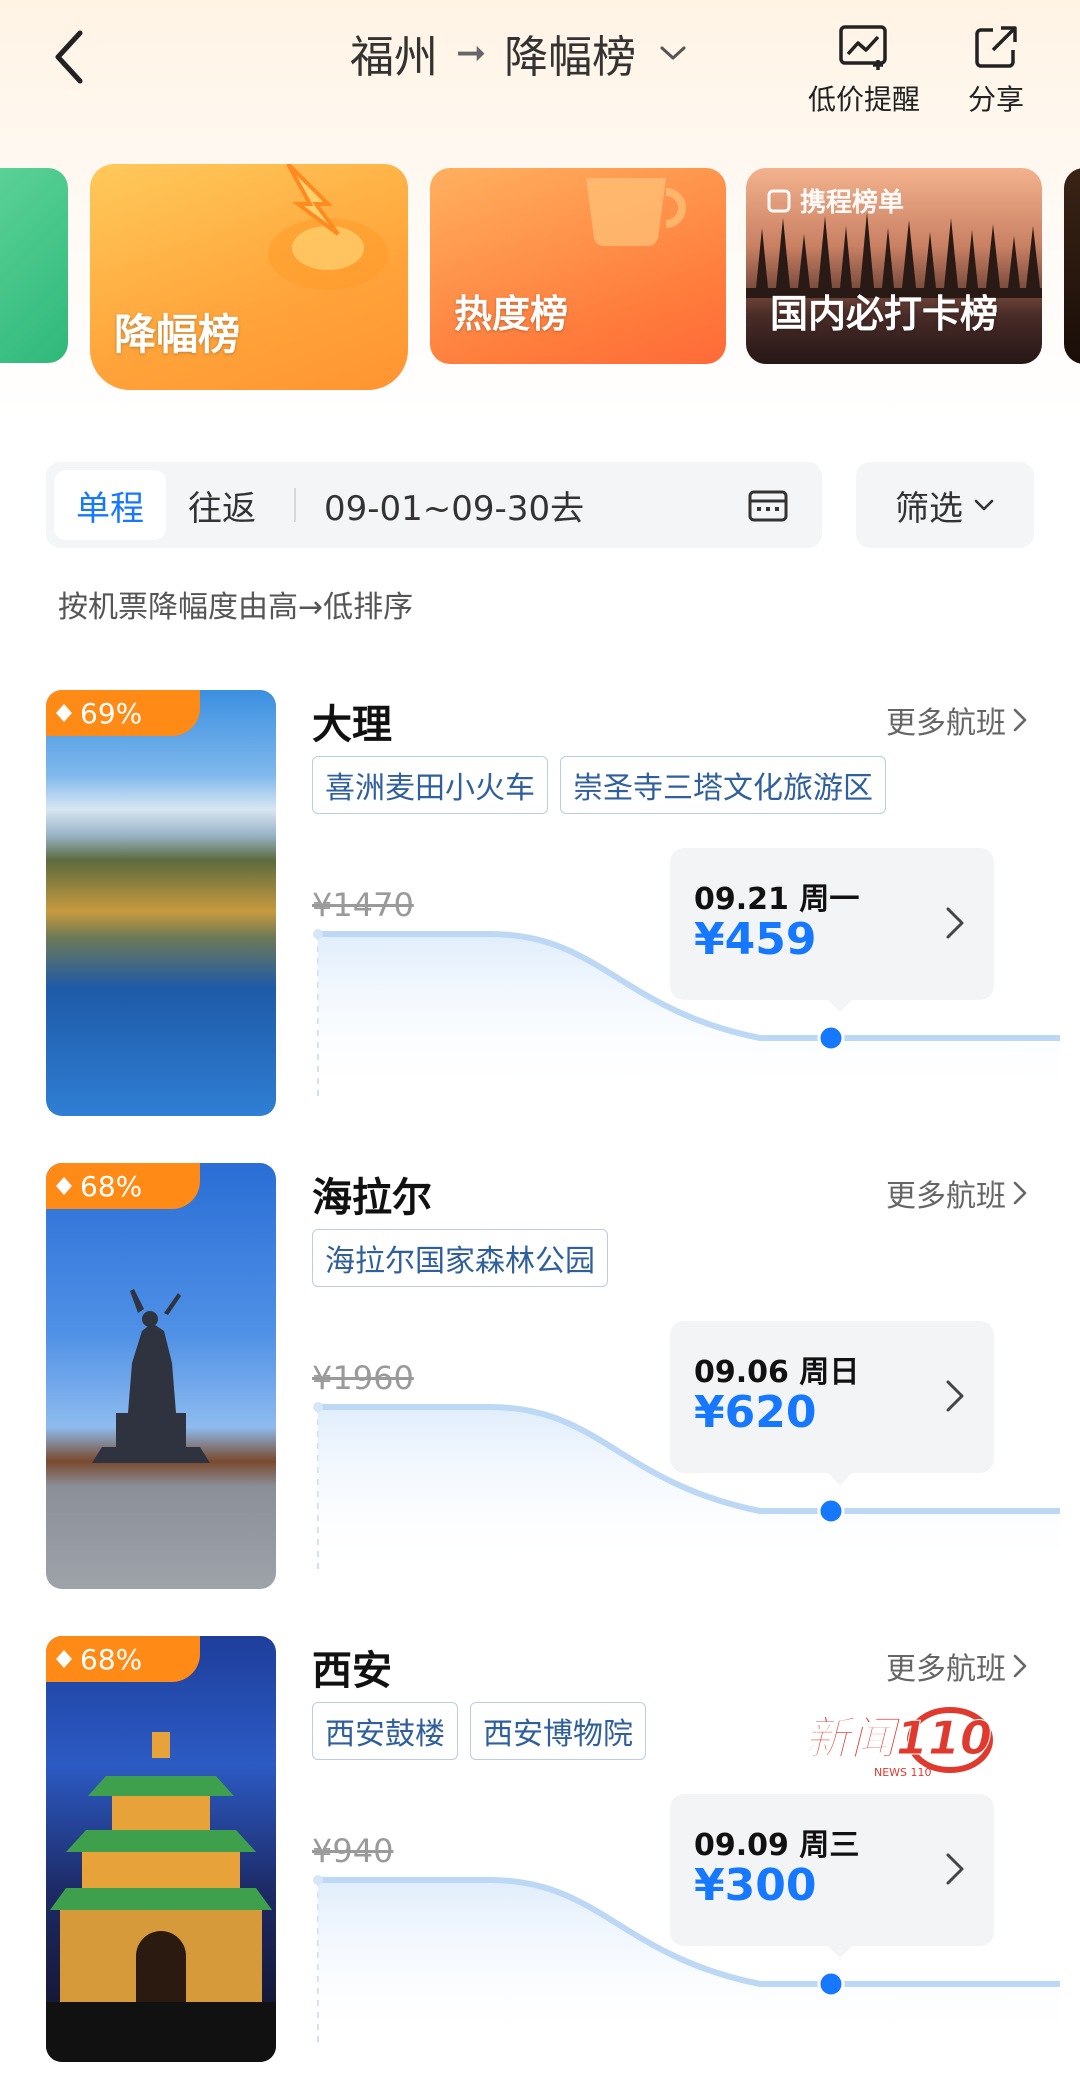  Describe the element at coordinates (884, 314) in the screenshot. I see `ranking-label: 国内必打卡榜` at that location.